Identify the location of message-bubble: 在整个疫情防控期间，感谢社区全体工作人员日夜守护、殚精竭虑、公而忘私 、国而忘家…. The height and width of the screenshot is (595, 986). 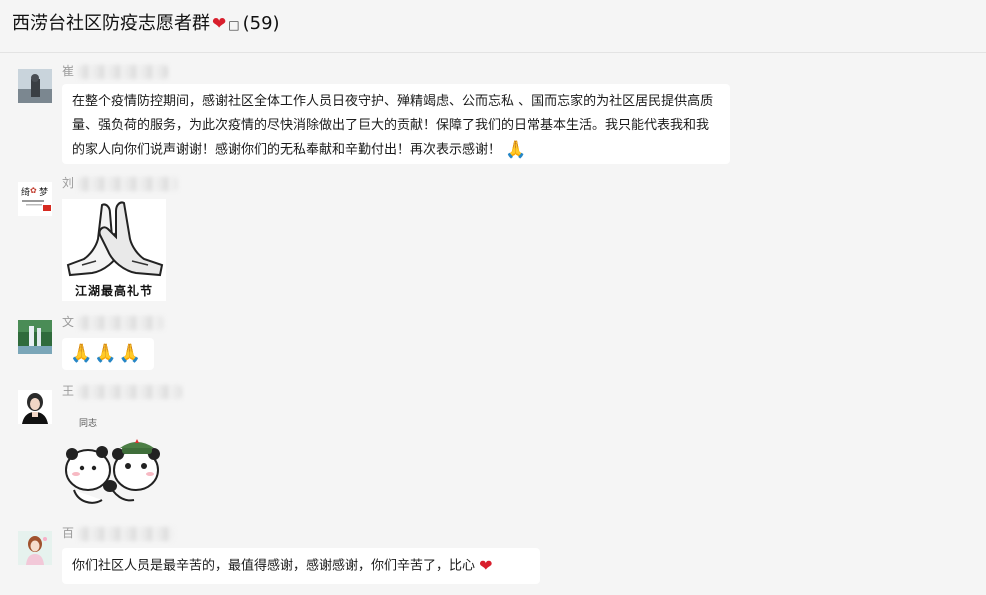
(396, 124).